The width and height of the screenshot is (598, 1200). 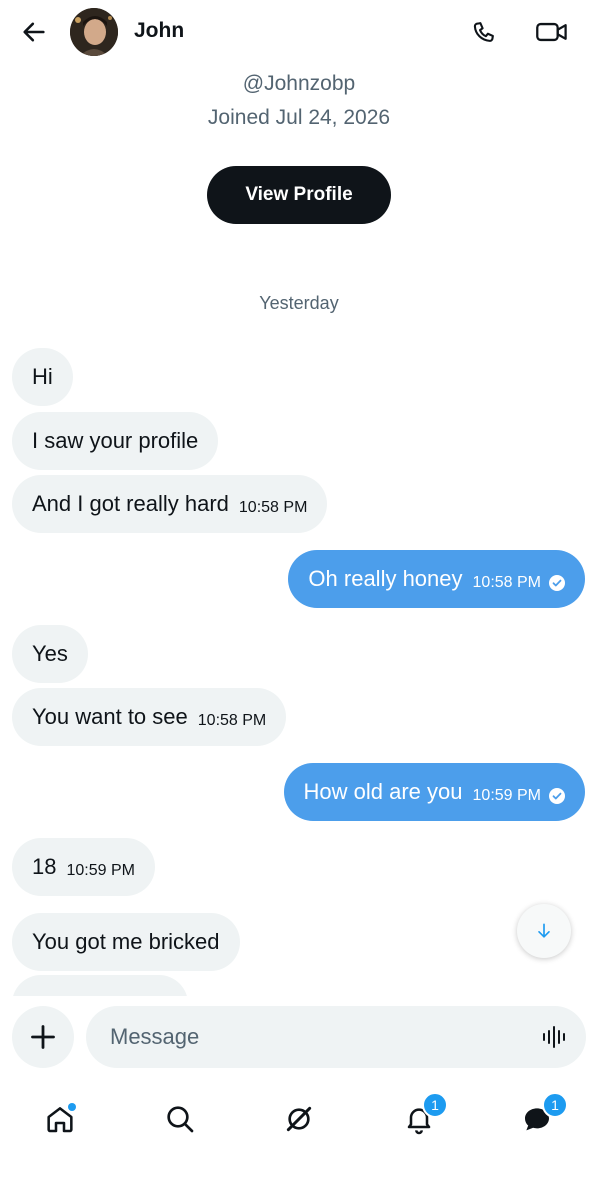 What do you see at coordinates (385, 578) in the screenshot?
I see `message-text: Oh really honey` at bounding box center [385, 578].